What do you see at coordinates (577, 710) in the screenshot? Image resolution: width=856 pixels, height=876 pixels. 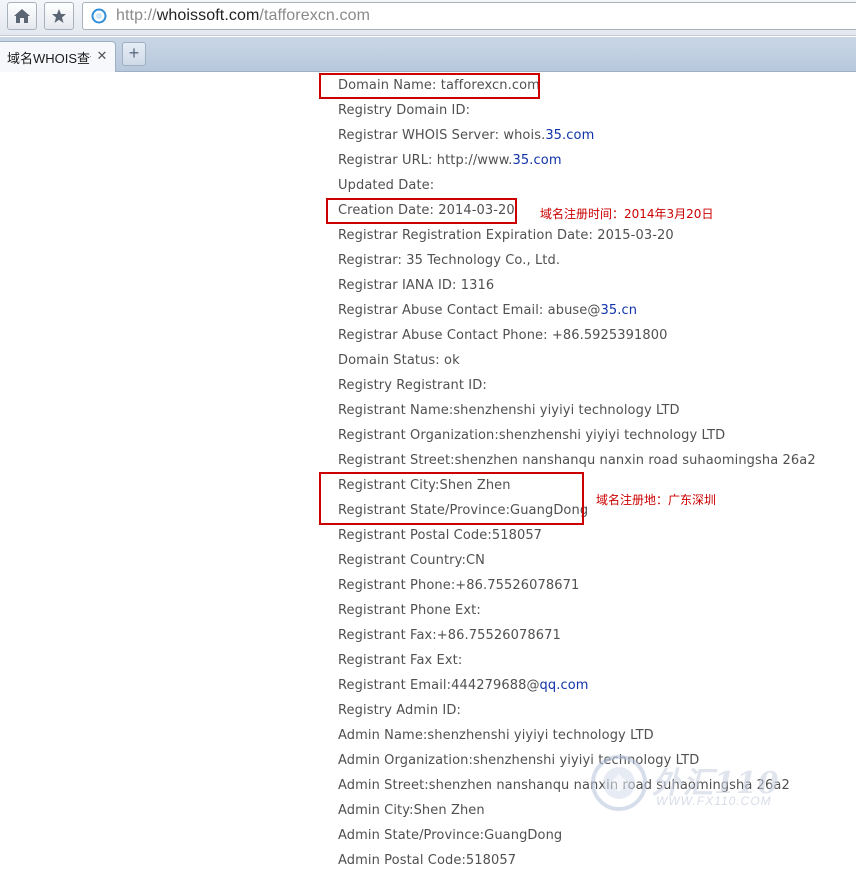 I see `whois-line: Registry Admin ID:` at bounding box center [577, 710].